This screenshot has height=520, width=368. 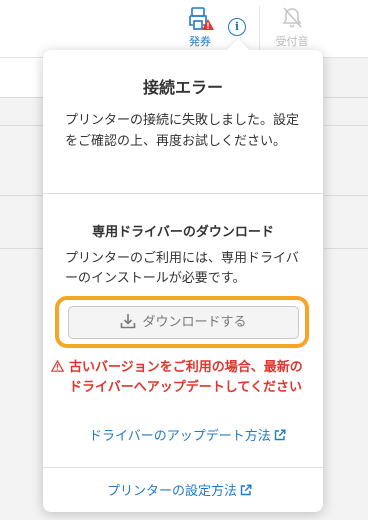 What do you see at coordinates (292, 41) in the screenshot?
I see `reception-sound-label: 受付音` at bounding box center [292, 41].